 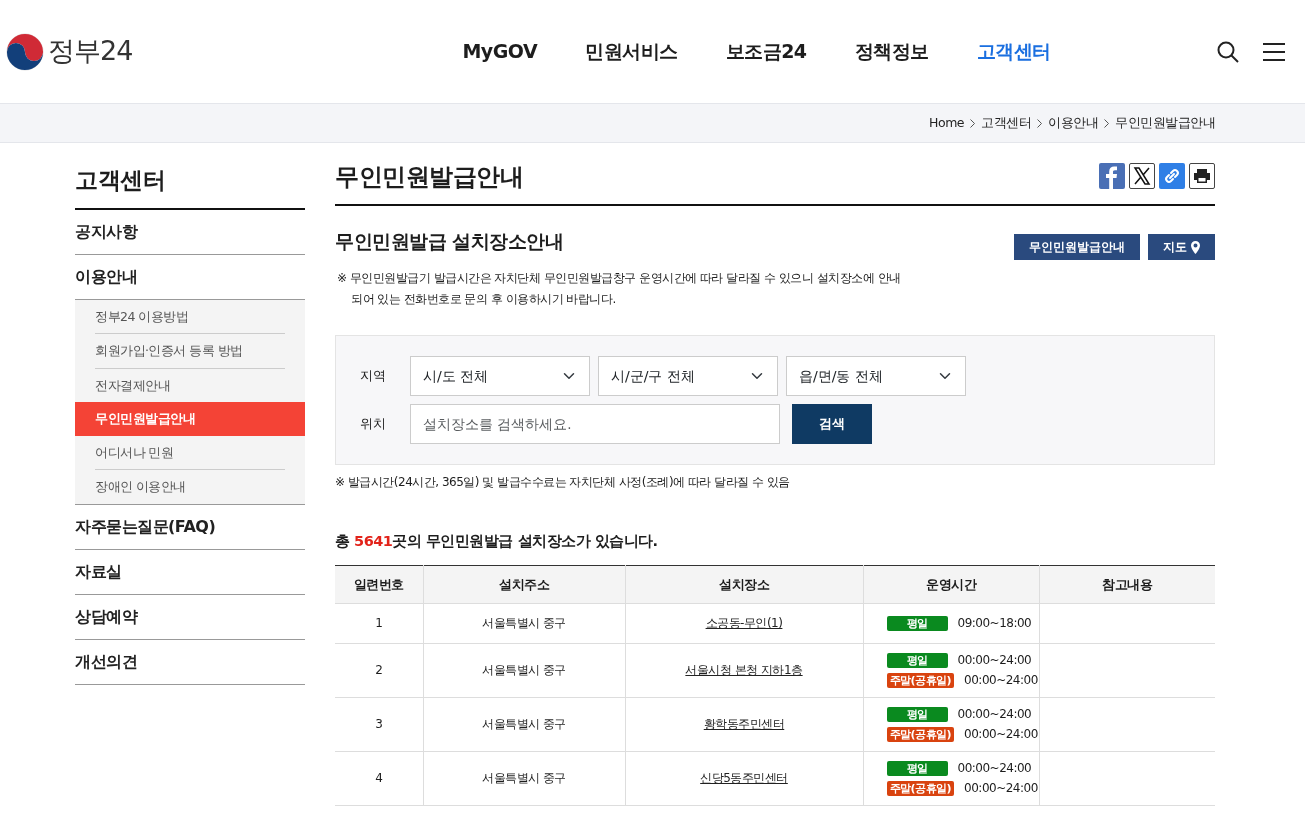 I want to click on place-link: 황학동주민센터, so click(x=744, y=724).